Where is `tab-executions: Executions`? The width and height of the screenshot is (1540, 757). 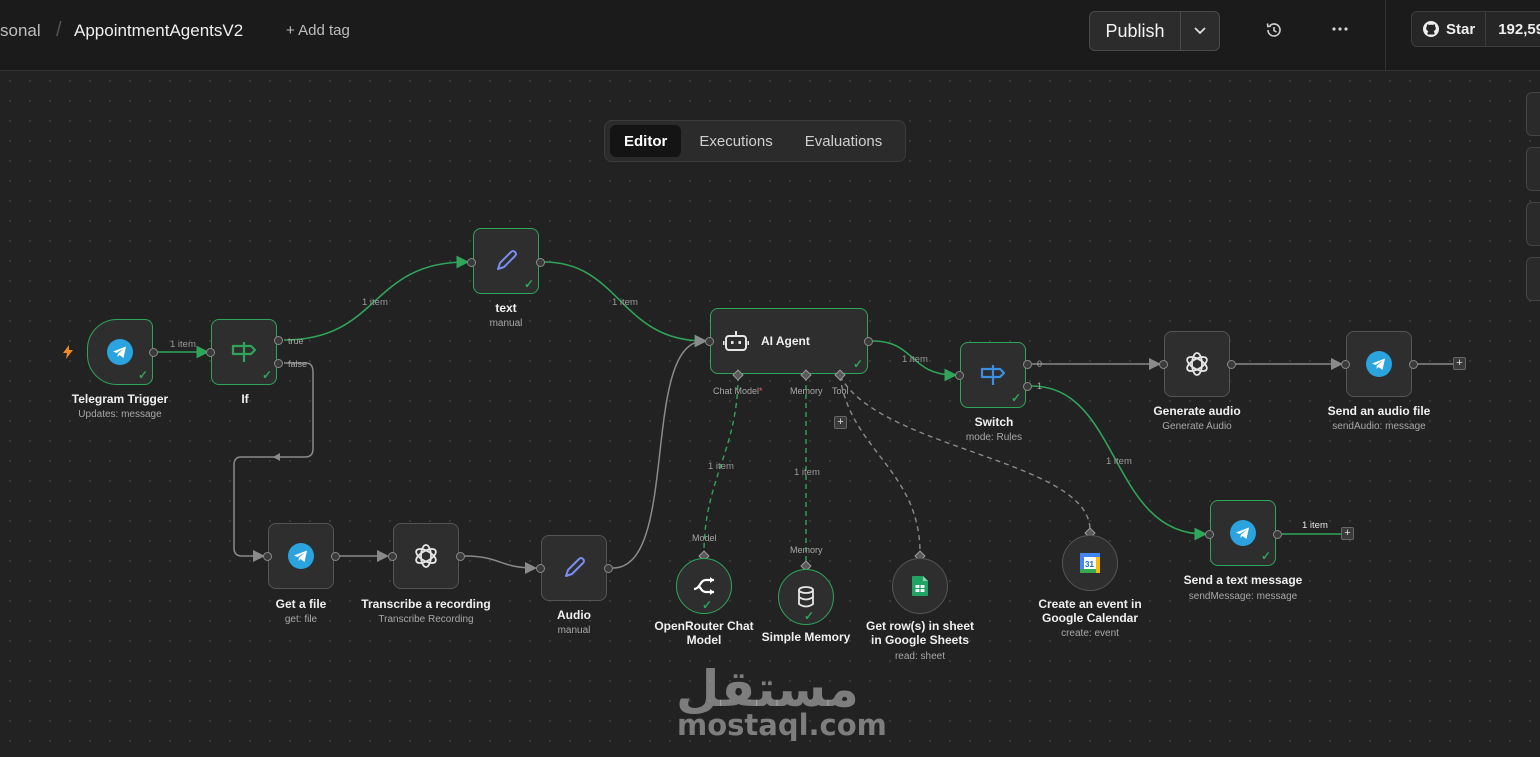
tab-executions: Executions is located at coordinates (735, 141).